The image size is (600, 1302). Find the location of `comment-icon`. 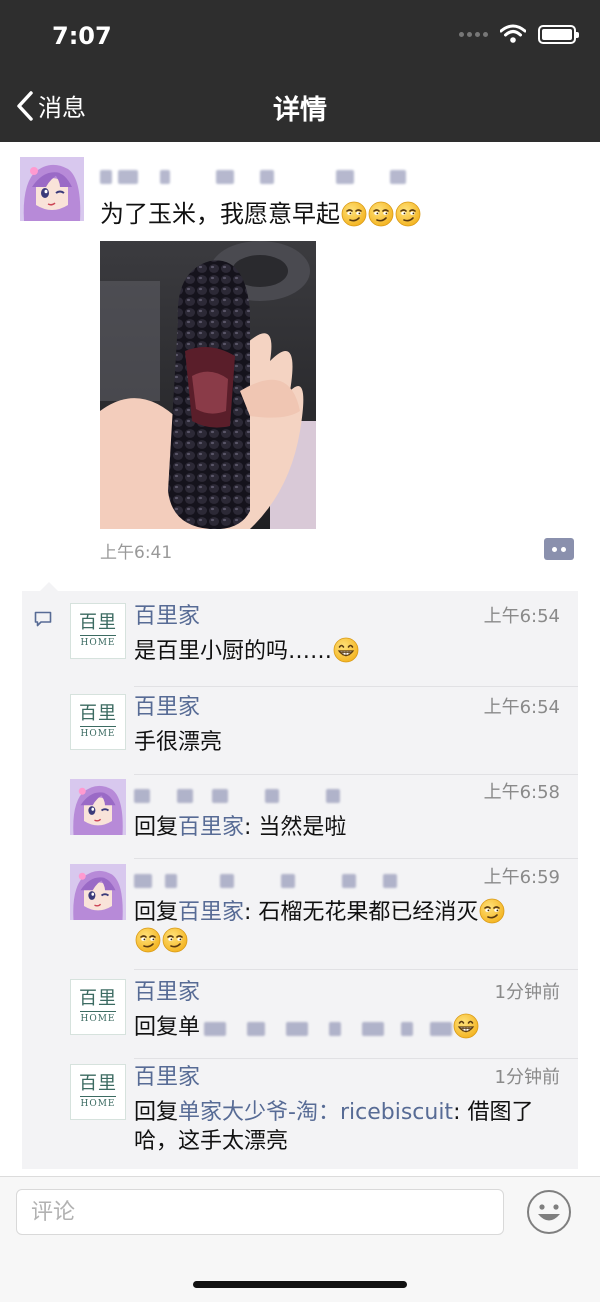

comment-icon is located at coordinates (43, 619).